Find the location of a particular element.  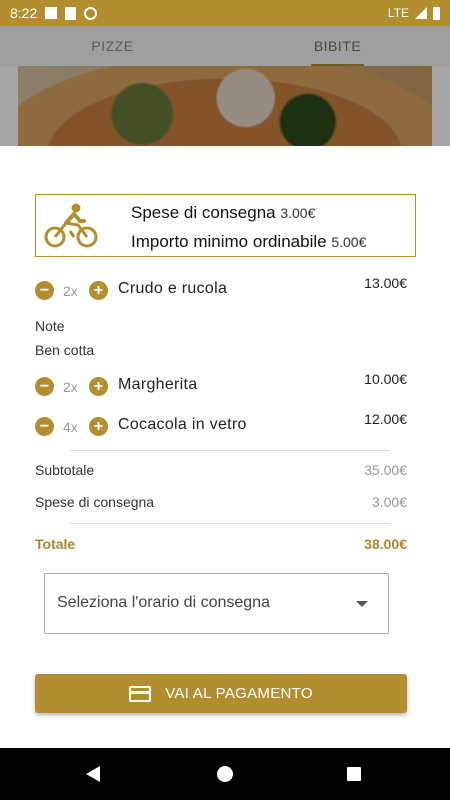

item-price: 10.00€ is located at coordinates (385, 379).